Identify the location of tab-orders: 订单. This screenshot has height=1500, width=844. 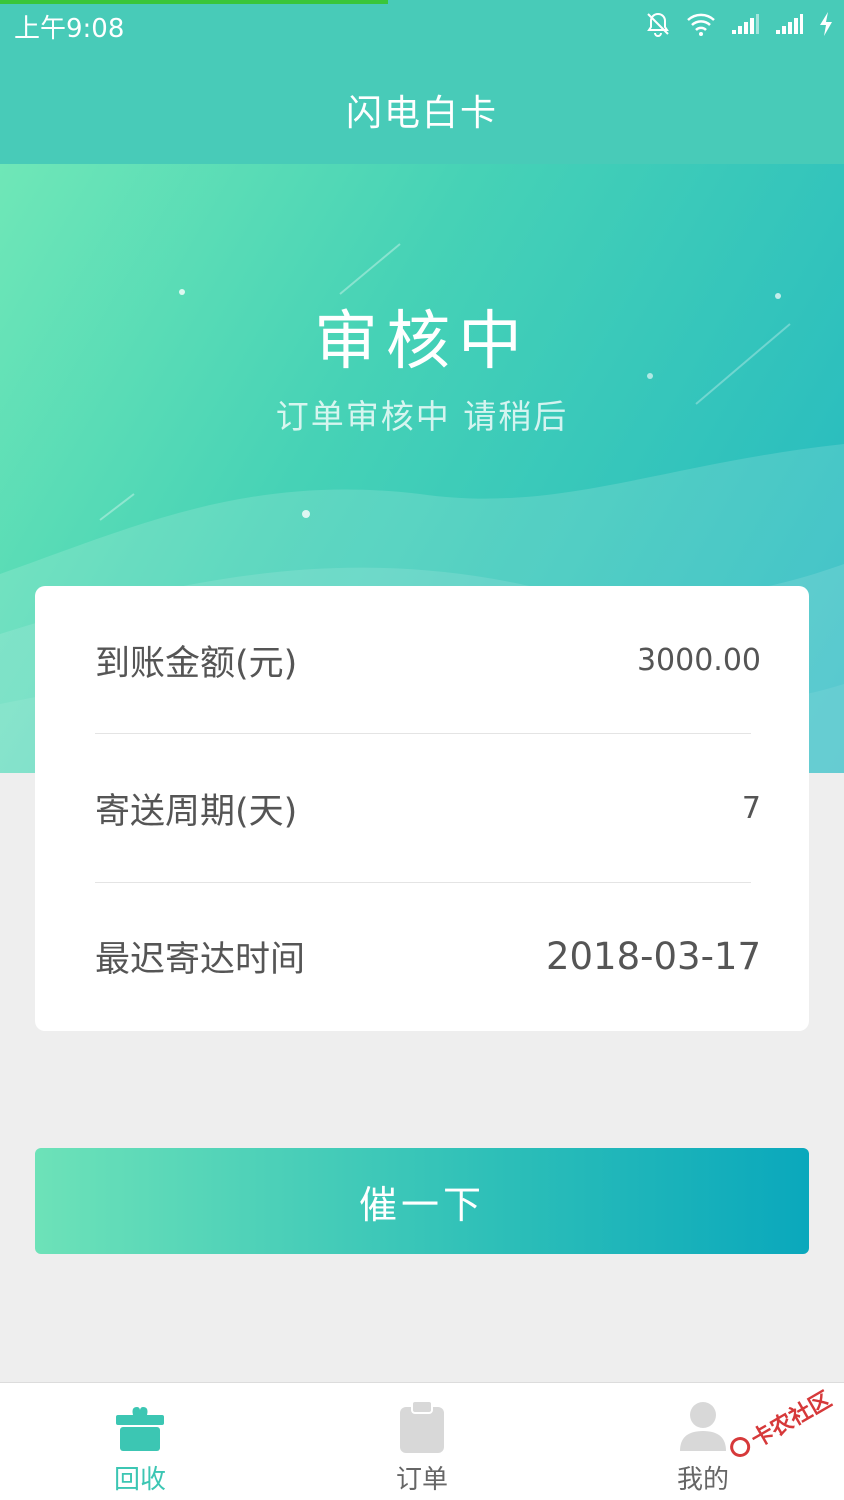
(422, 1441).